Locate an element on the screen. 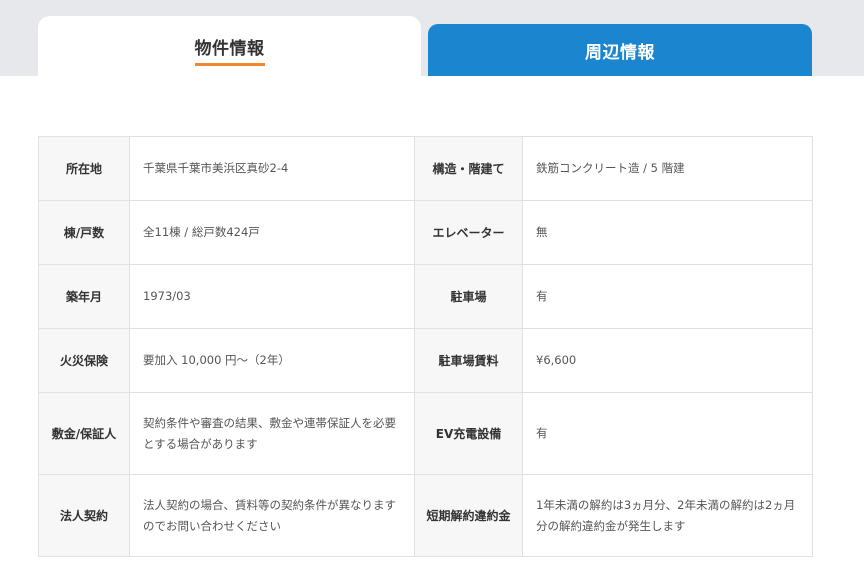 The image size is (864, 571). value-units: 全11棟 / 総戸数424戸 is located at coordinates (272, 232).